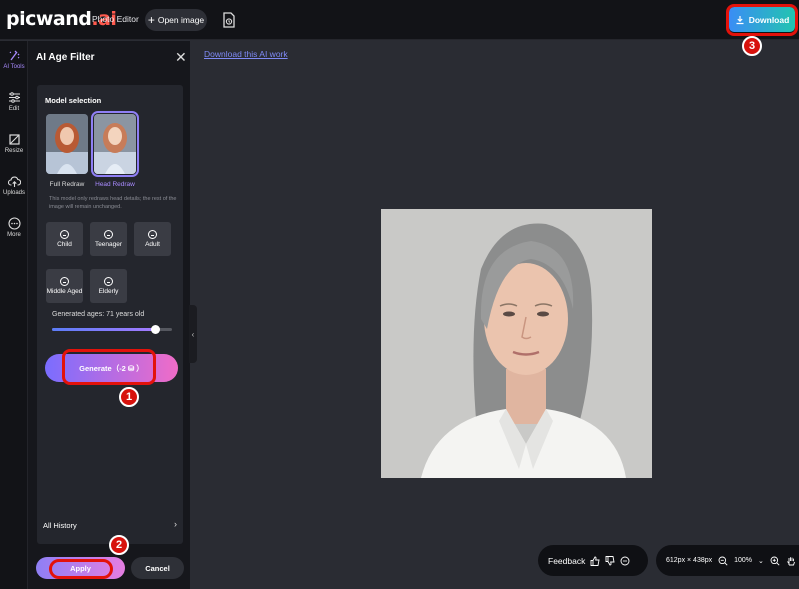 The image size is (799, 589). I want to click on rail-item-edit: Edit, so click(14, 101).